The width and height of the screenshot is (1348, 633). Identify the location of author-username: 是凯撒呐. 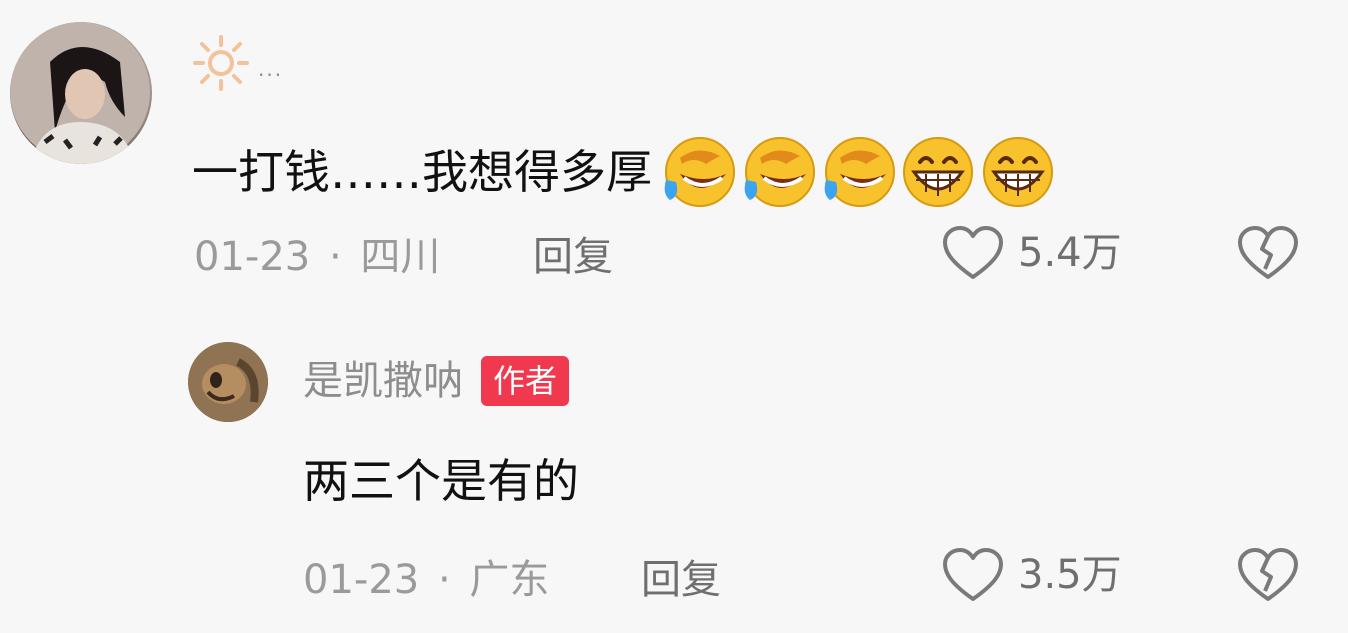
(383, 381).